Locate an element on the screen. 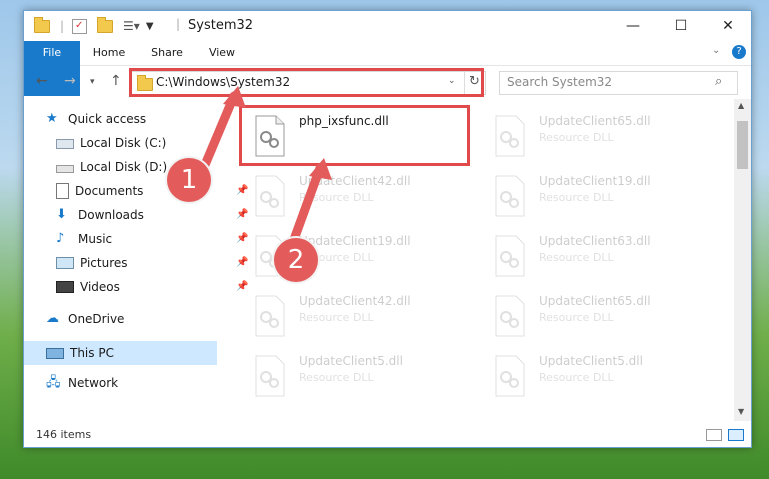 The image size is (769, 479). sidebar-item-videos: Videos 📌 is located at coordinates (152, 287).